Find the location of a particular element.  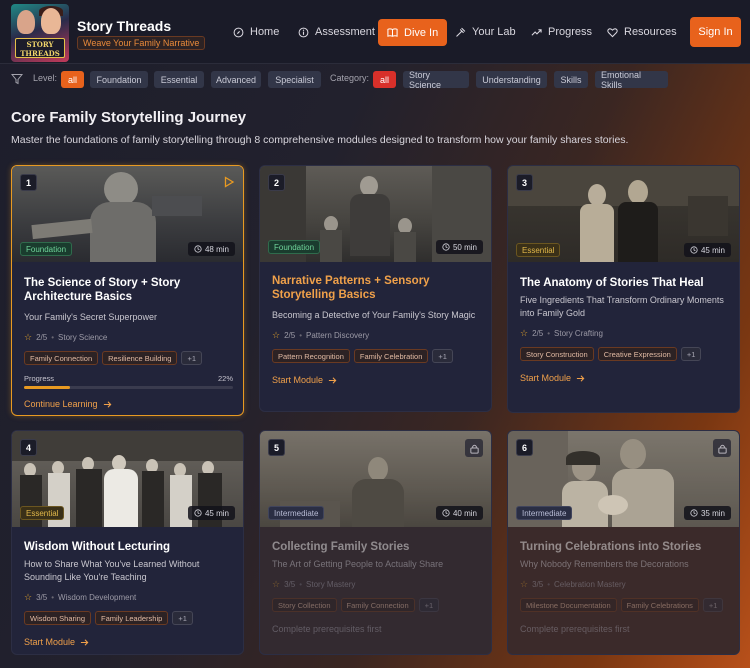

category-chip-understanding: Understanding is located at coordinates (511, 79).